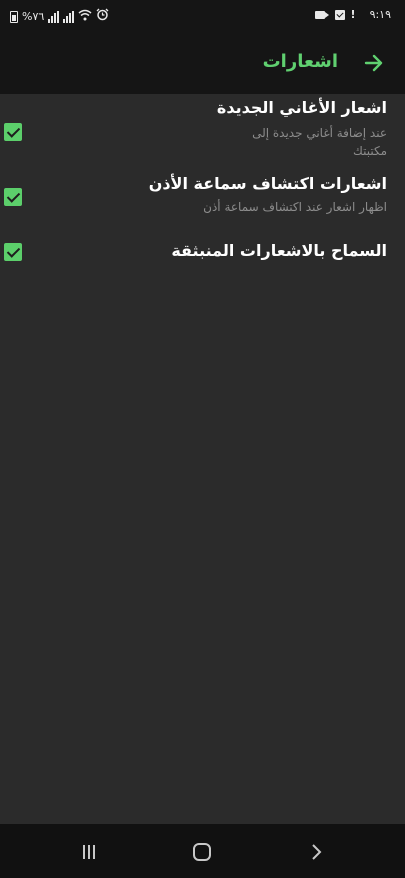 The height and width of the screenshot is (878, 405). Describe the element at coordinates (279, 250) in the screenshot. I see `setting-title: السماح بالاشعارات المنبثقة` at that location.